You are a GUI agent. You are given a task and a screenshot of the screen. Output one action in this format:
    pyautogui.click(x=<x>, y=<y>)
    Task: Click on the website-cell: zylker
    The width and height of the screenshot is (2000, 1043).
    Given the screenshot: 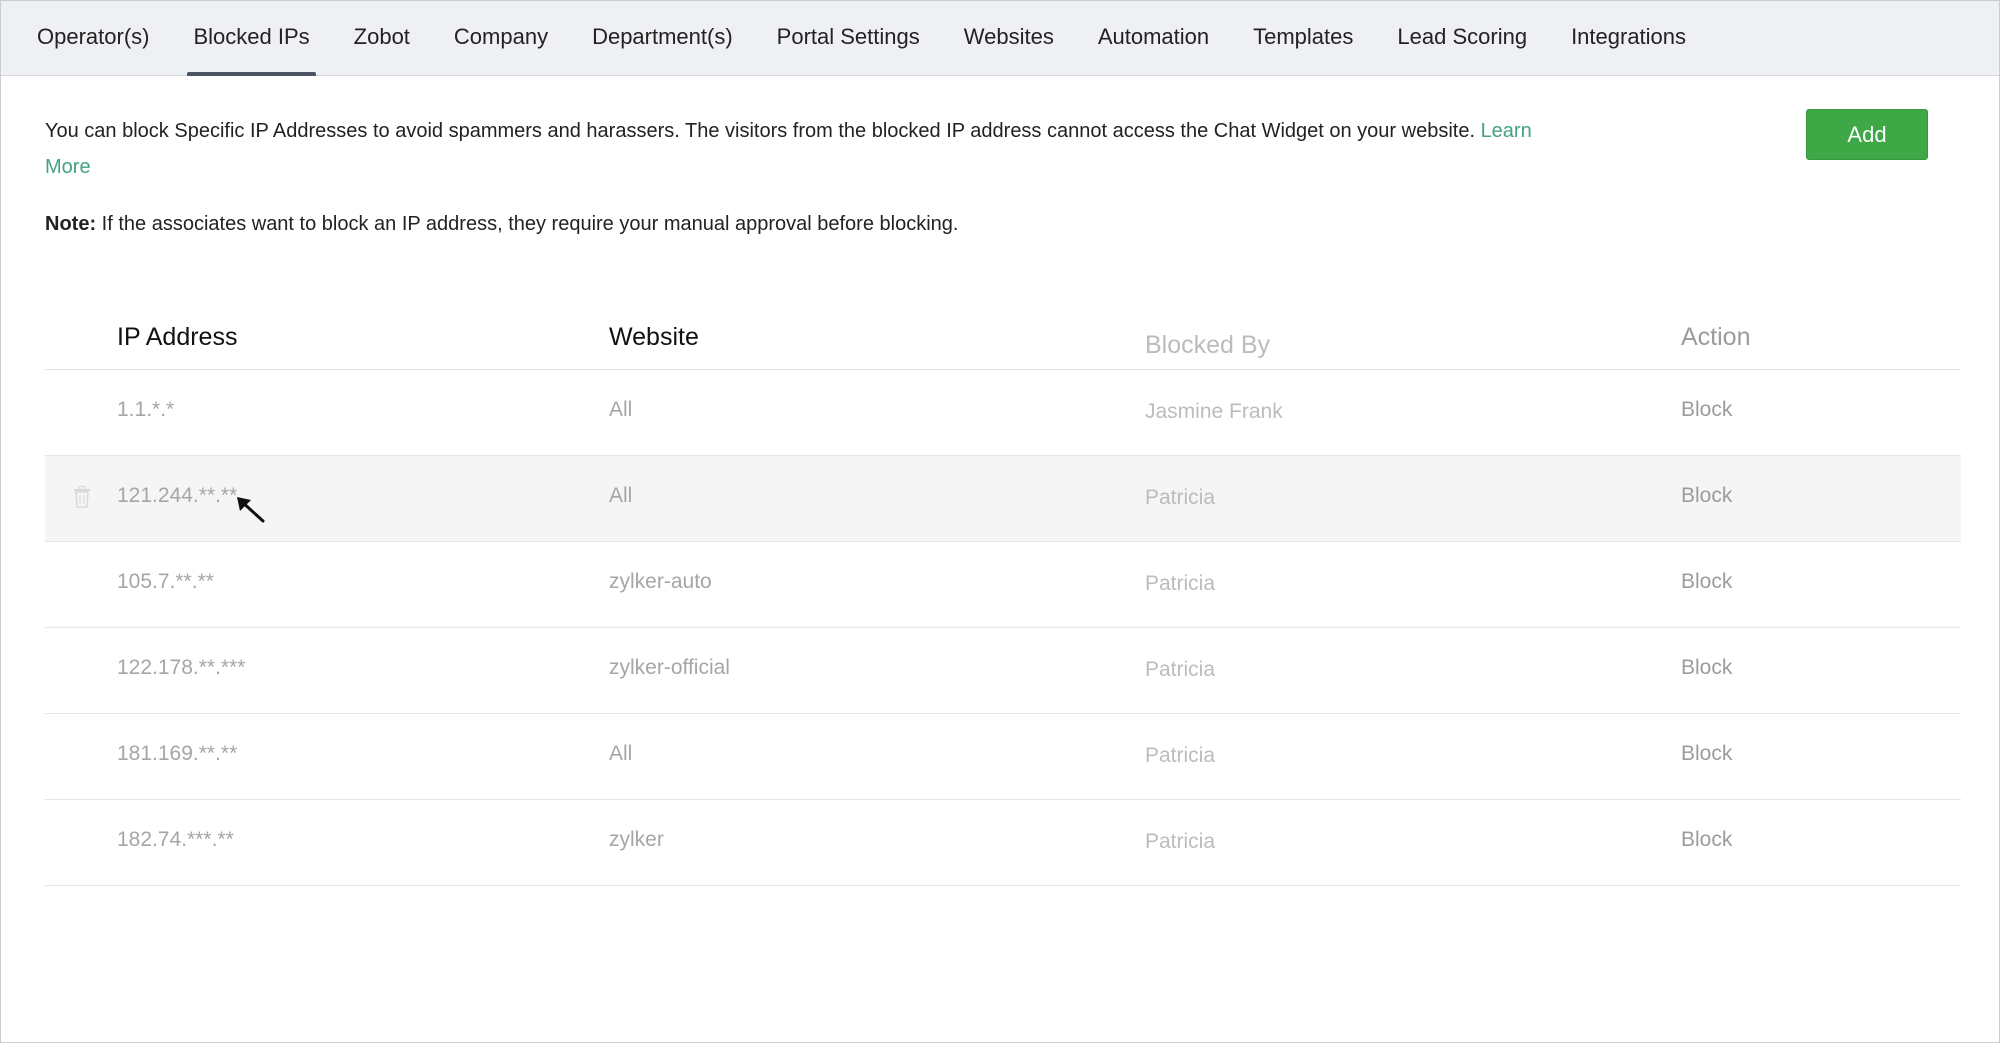 What is the action you would take?
    pyautogui.click(x=636, y=839)
    